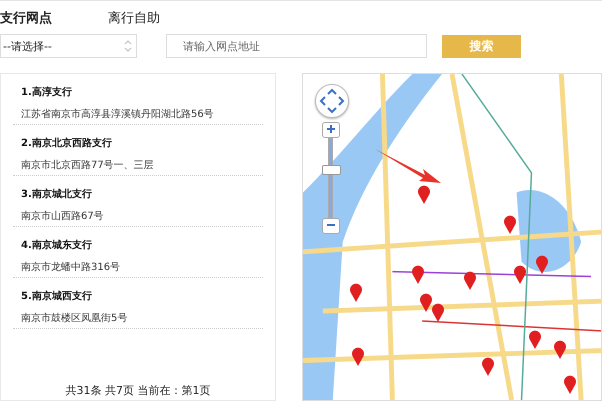 The image size is (602, 401). I want to click on branch-address: 南京市北京西路77号一、三层, so click(88, 166).